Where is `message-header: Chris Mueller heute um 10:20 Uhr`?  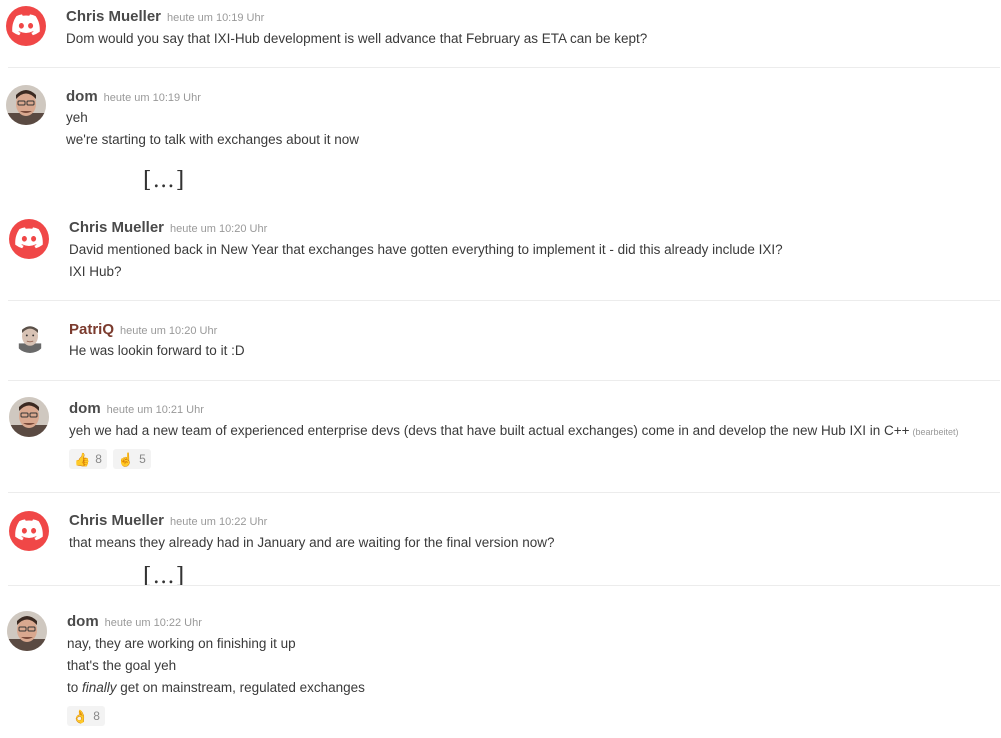
message-header: Chris Mueller heute um 10:20 Uhr is located at coordinates (168, 228).